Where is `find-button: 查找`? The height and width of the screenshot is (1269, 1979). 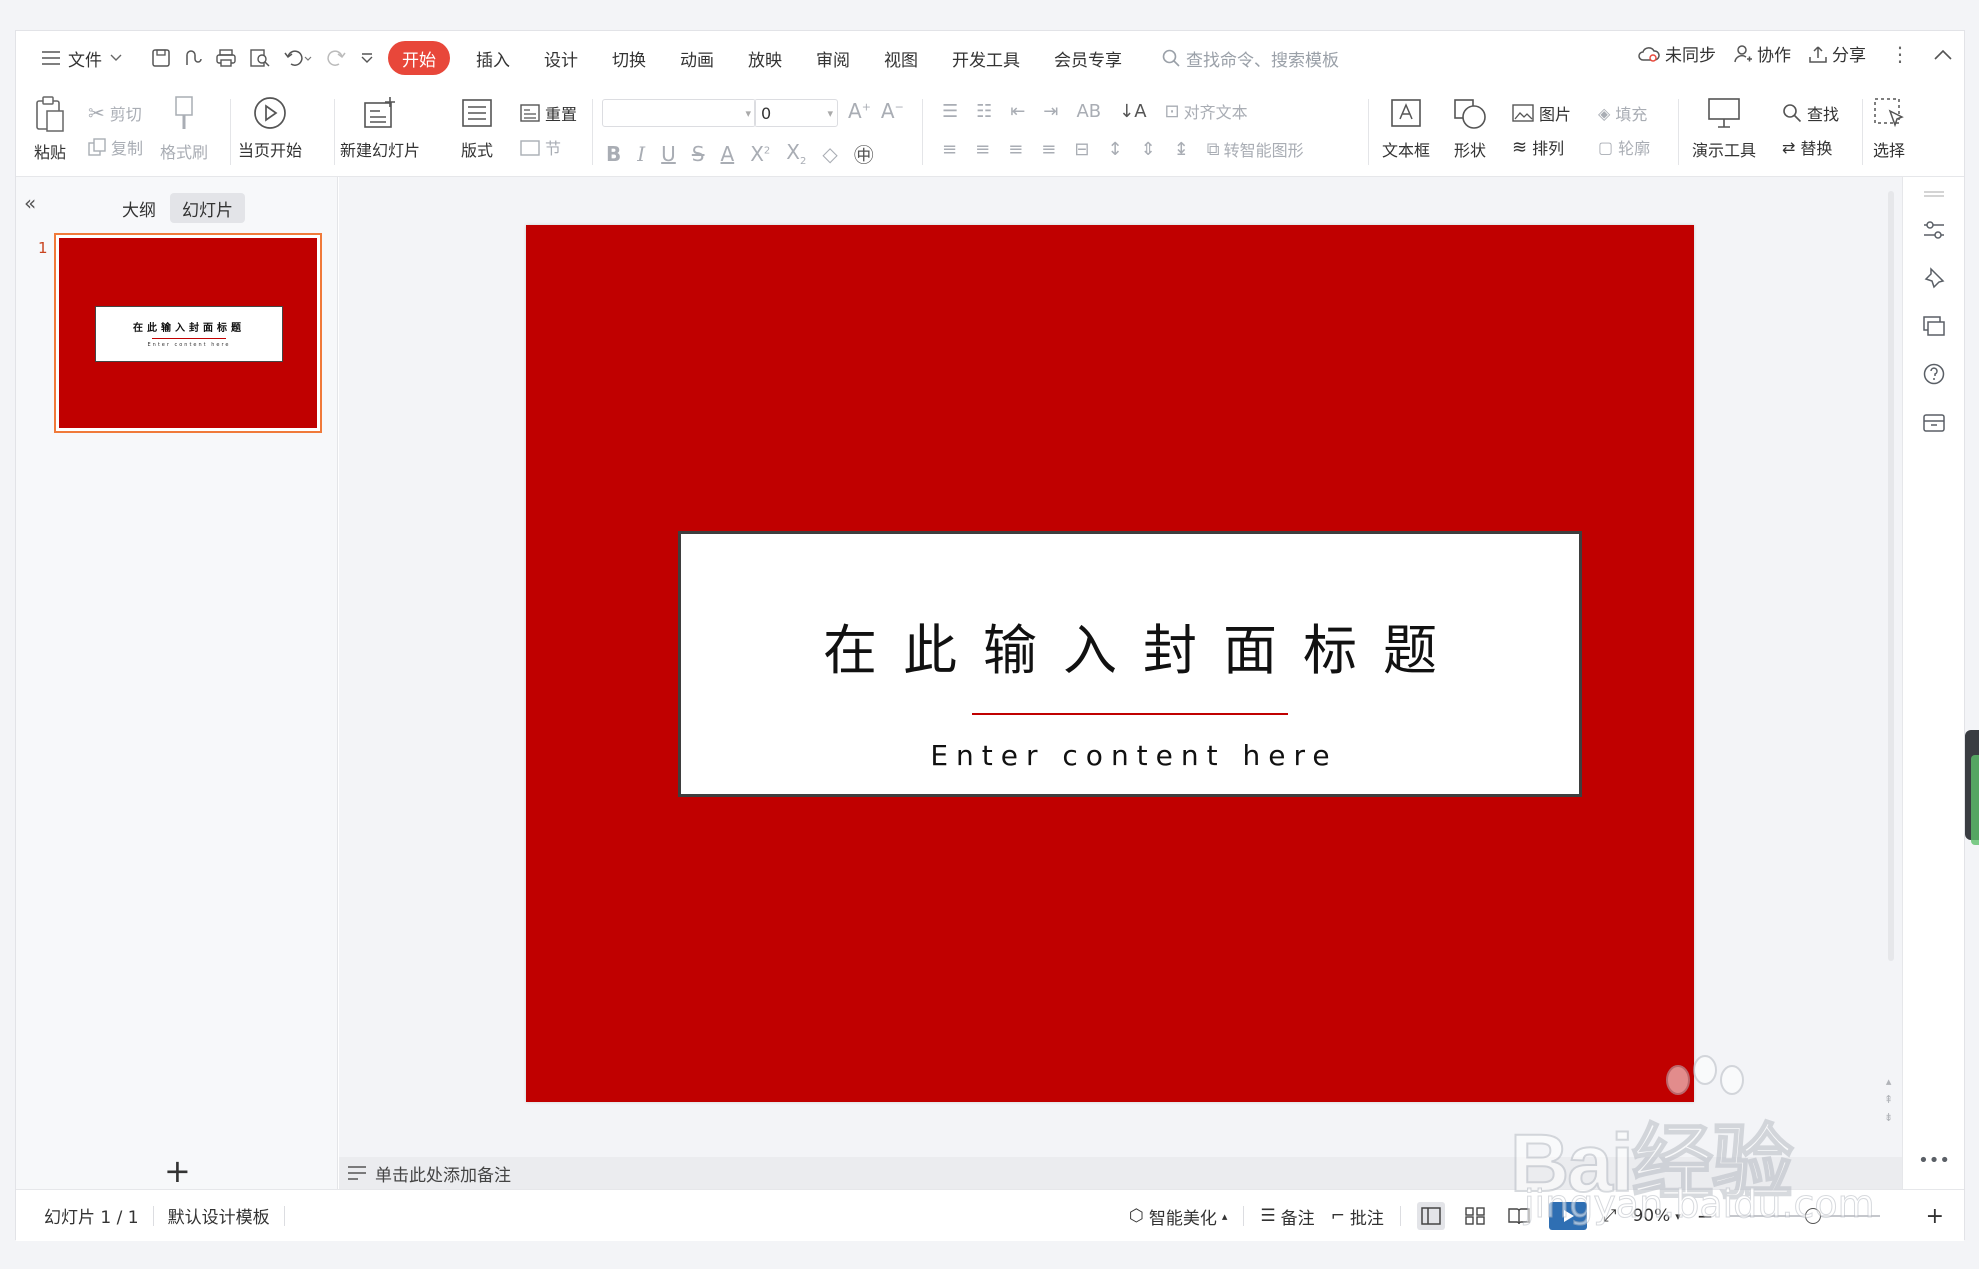
find-button: 查找 is located at coordinates (1810, 113).